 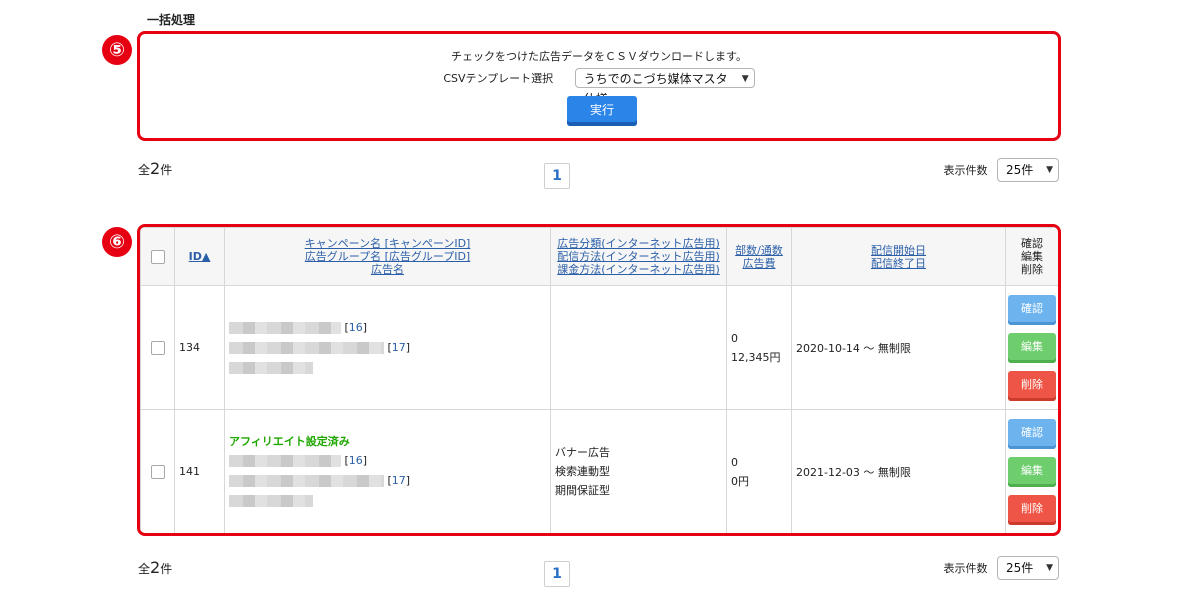 What do you see at coordinates (638, 269) in the screenshot?
I see `sort-billing-link: 課金方法(インターネット広告用)` at bounding box center [638, 269].